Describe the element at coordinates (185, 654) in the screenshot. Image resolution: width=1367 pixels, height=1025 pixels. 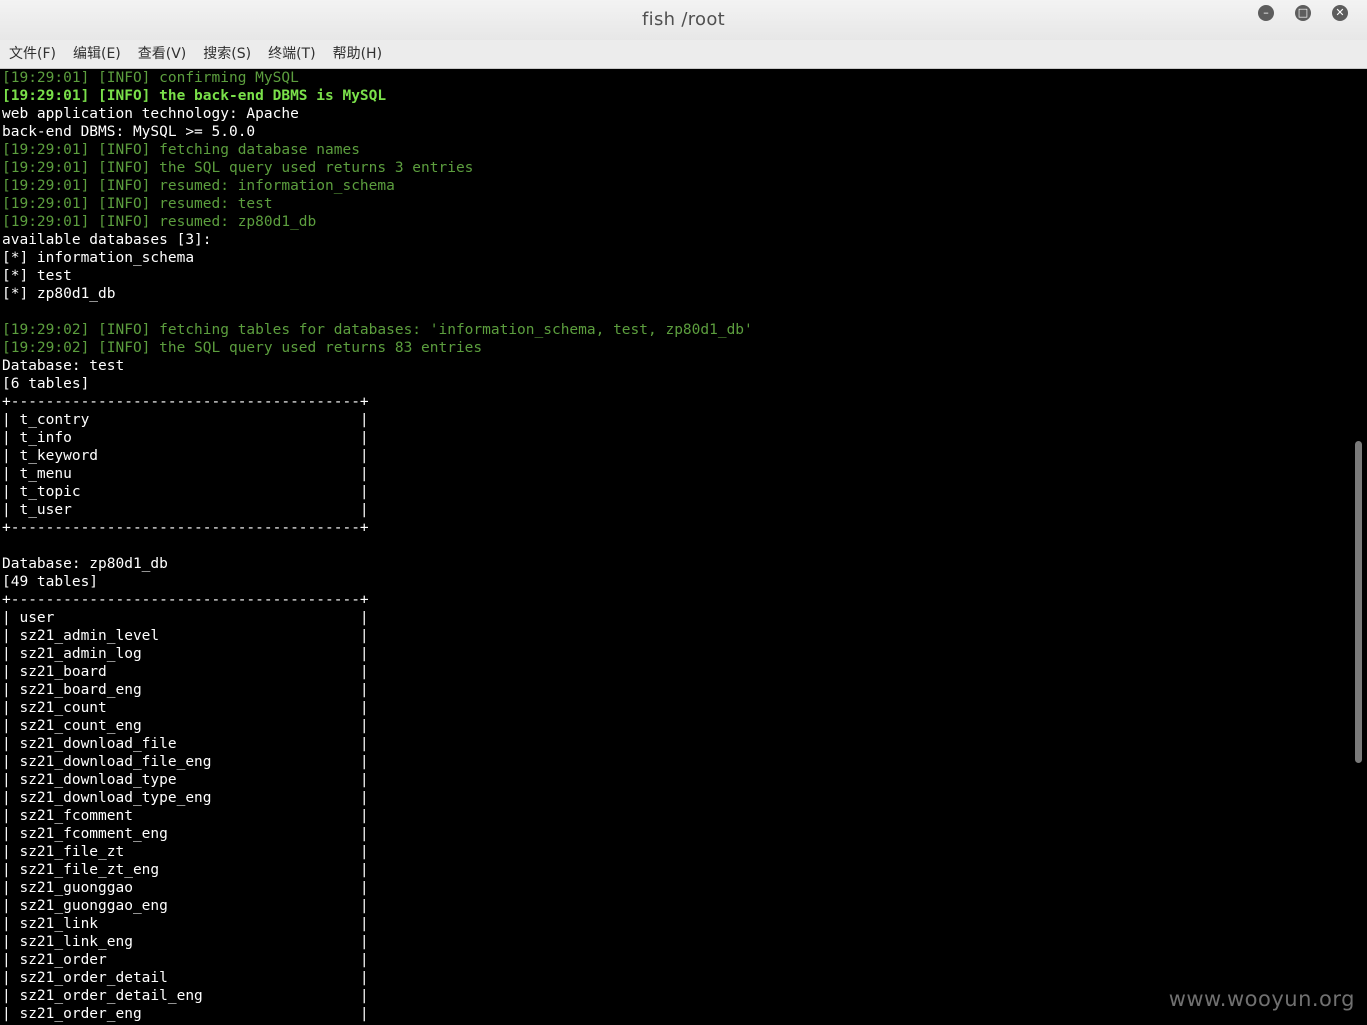
I see `terminal-line: | sz21_admin_log |` at that location.